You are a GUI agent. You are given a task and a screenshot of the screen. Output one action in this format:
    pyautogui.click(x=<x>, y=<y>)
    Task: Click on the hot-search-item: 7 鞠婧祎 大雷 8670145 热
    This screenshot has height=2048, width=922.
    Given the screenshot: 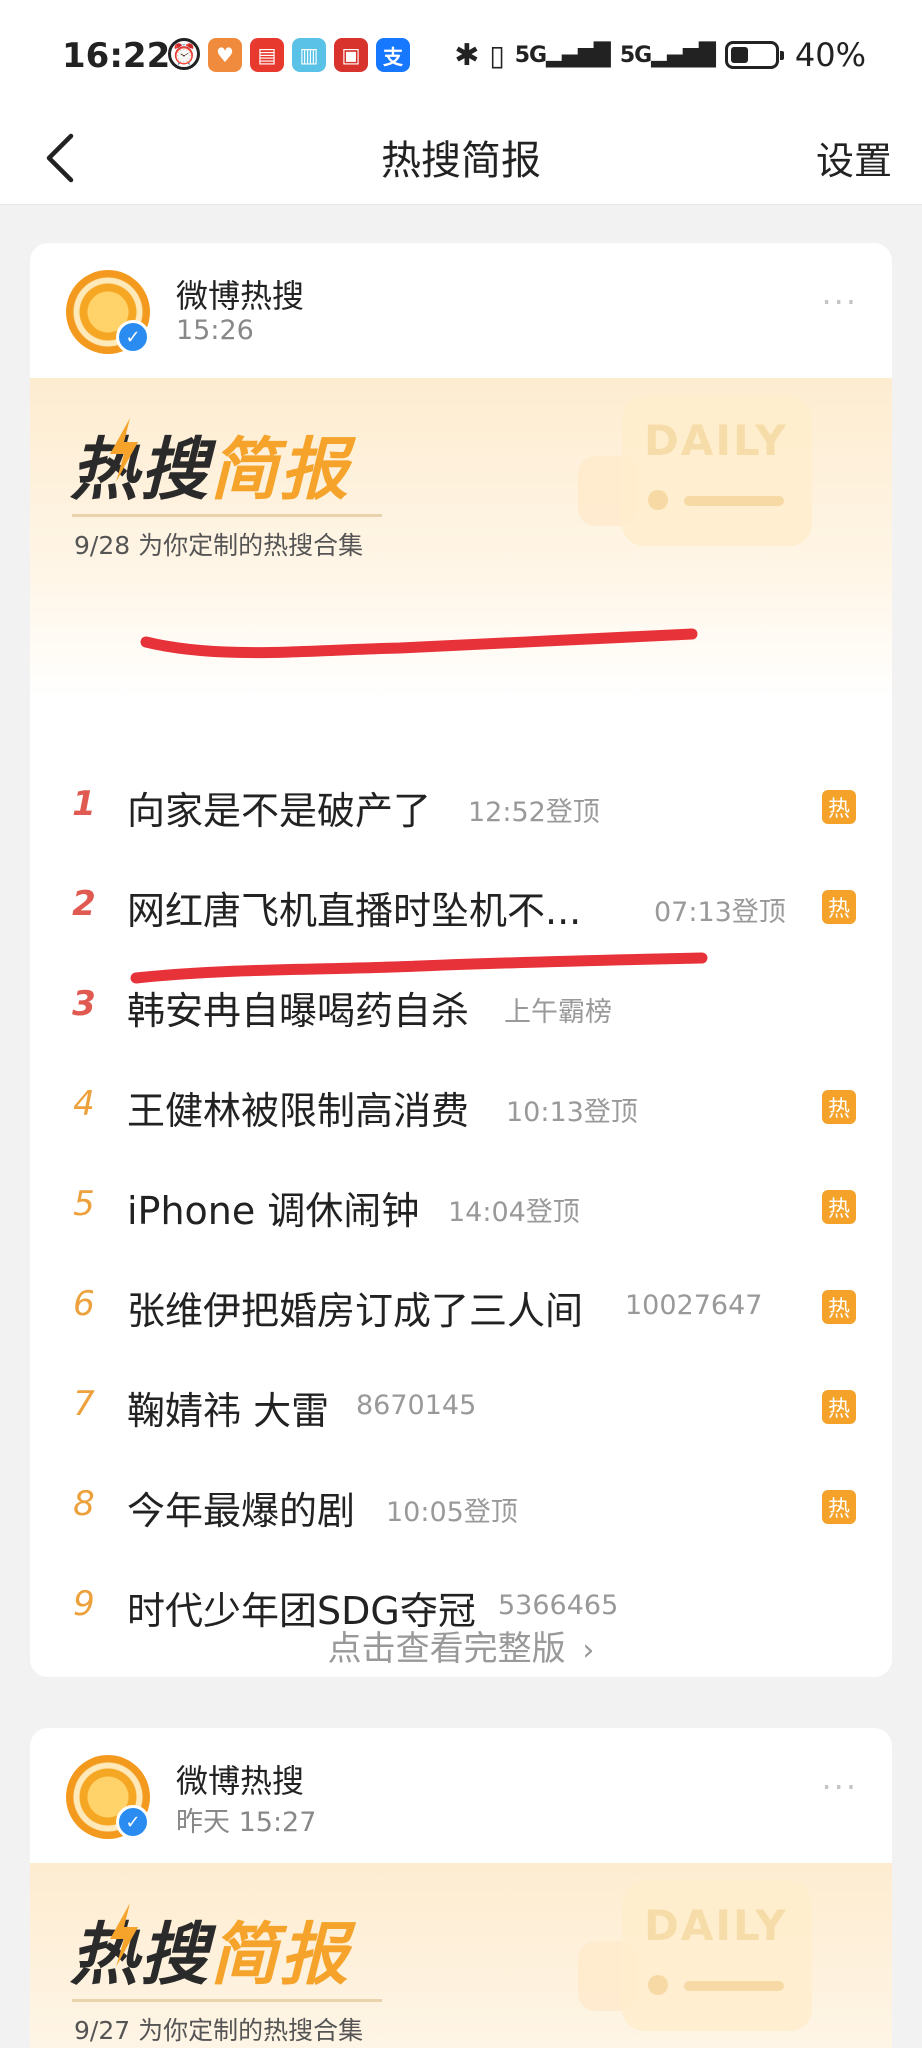 What is the action you would take?
    pyautogui.click(x=461, y=1408)
    